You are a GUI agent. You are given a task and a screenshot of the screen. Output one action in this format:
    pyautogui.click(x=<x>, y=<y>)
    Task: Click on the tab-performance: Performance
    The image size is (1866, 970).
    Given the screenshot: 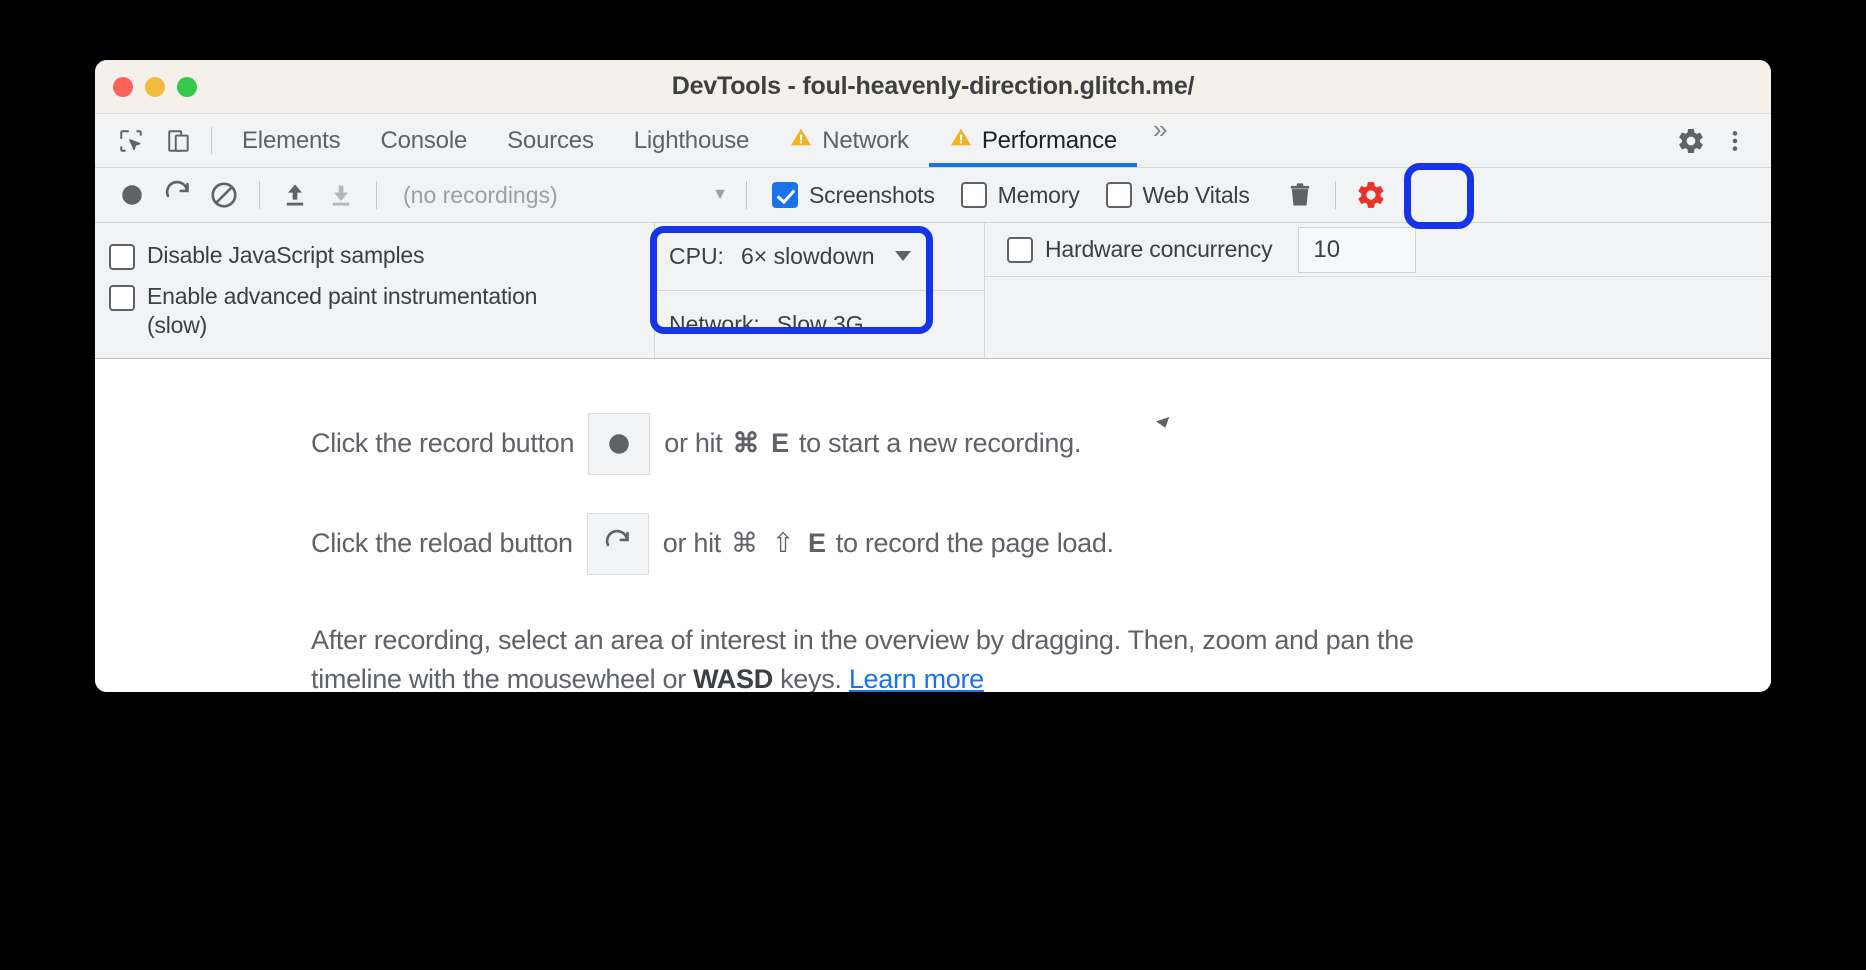 What is the action you would take?
    pyautogui.click(x=1033, y=140)
    